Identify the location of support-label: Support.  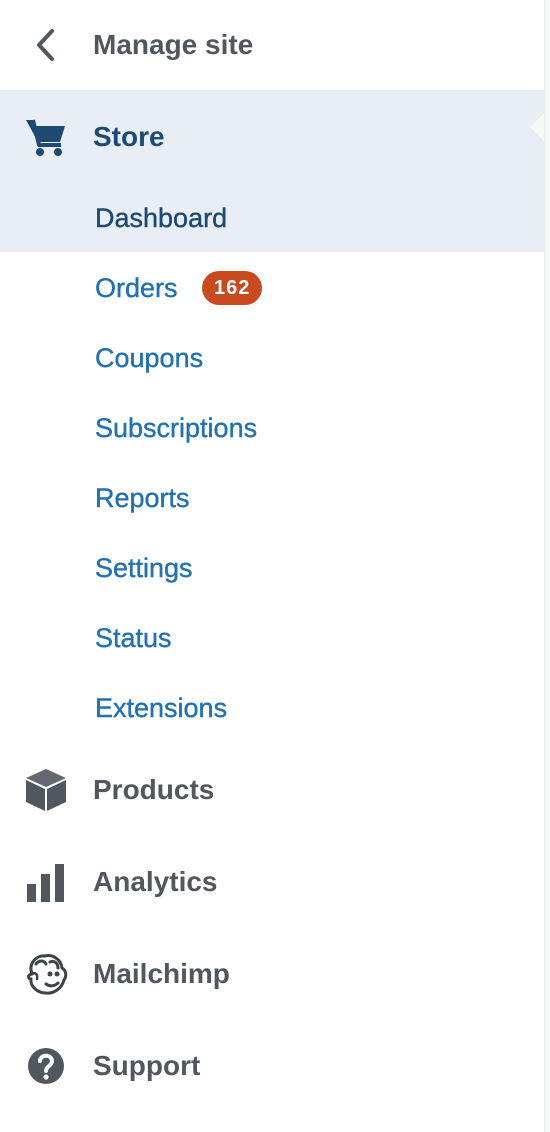
(147, 1065).